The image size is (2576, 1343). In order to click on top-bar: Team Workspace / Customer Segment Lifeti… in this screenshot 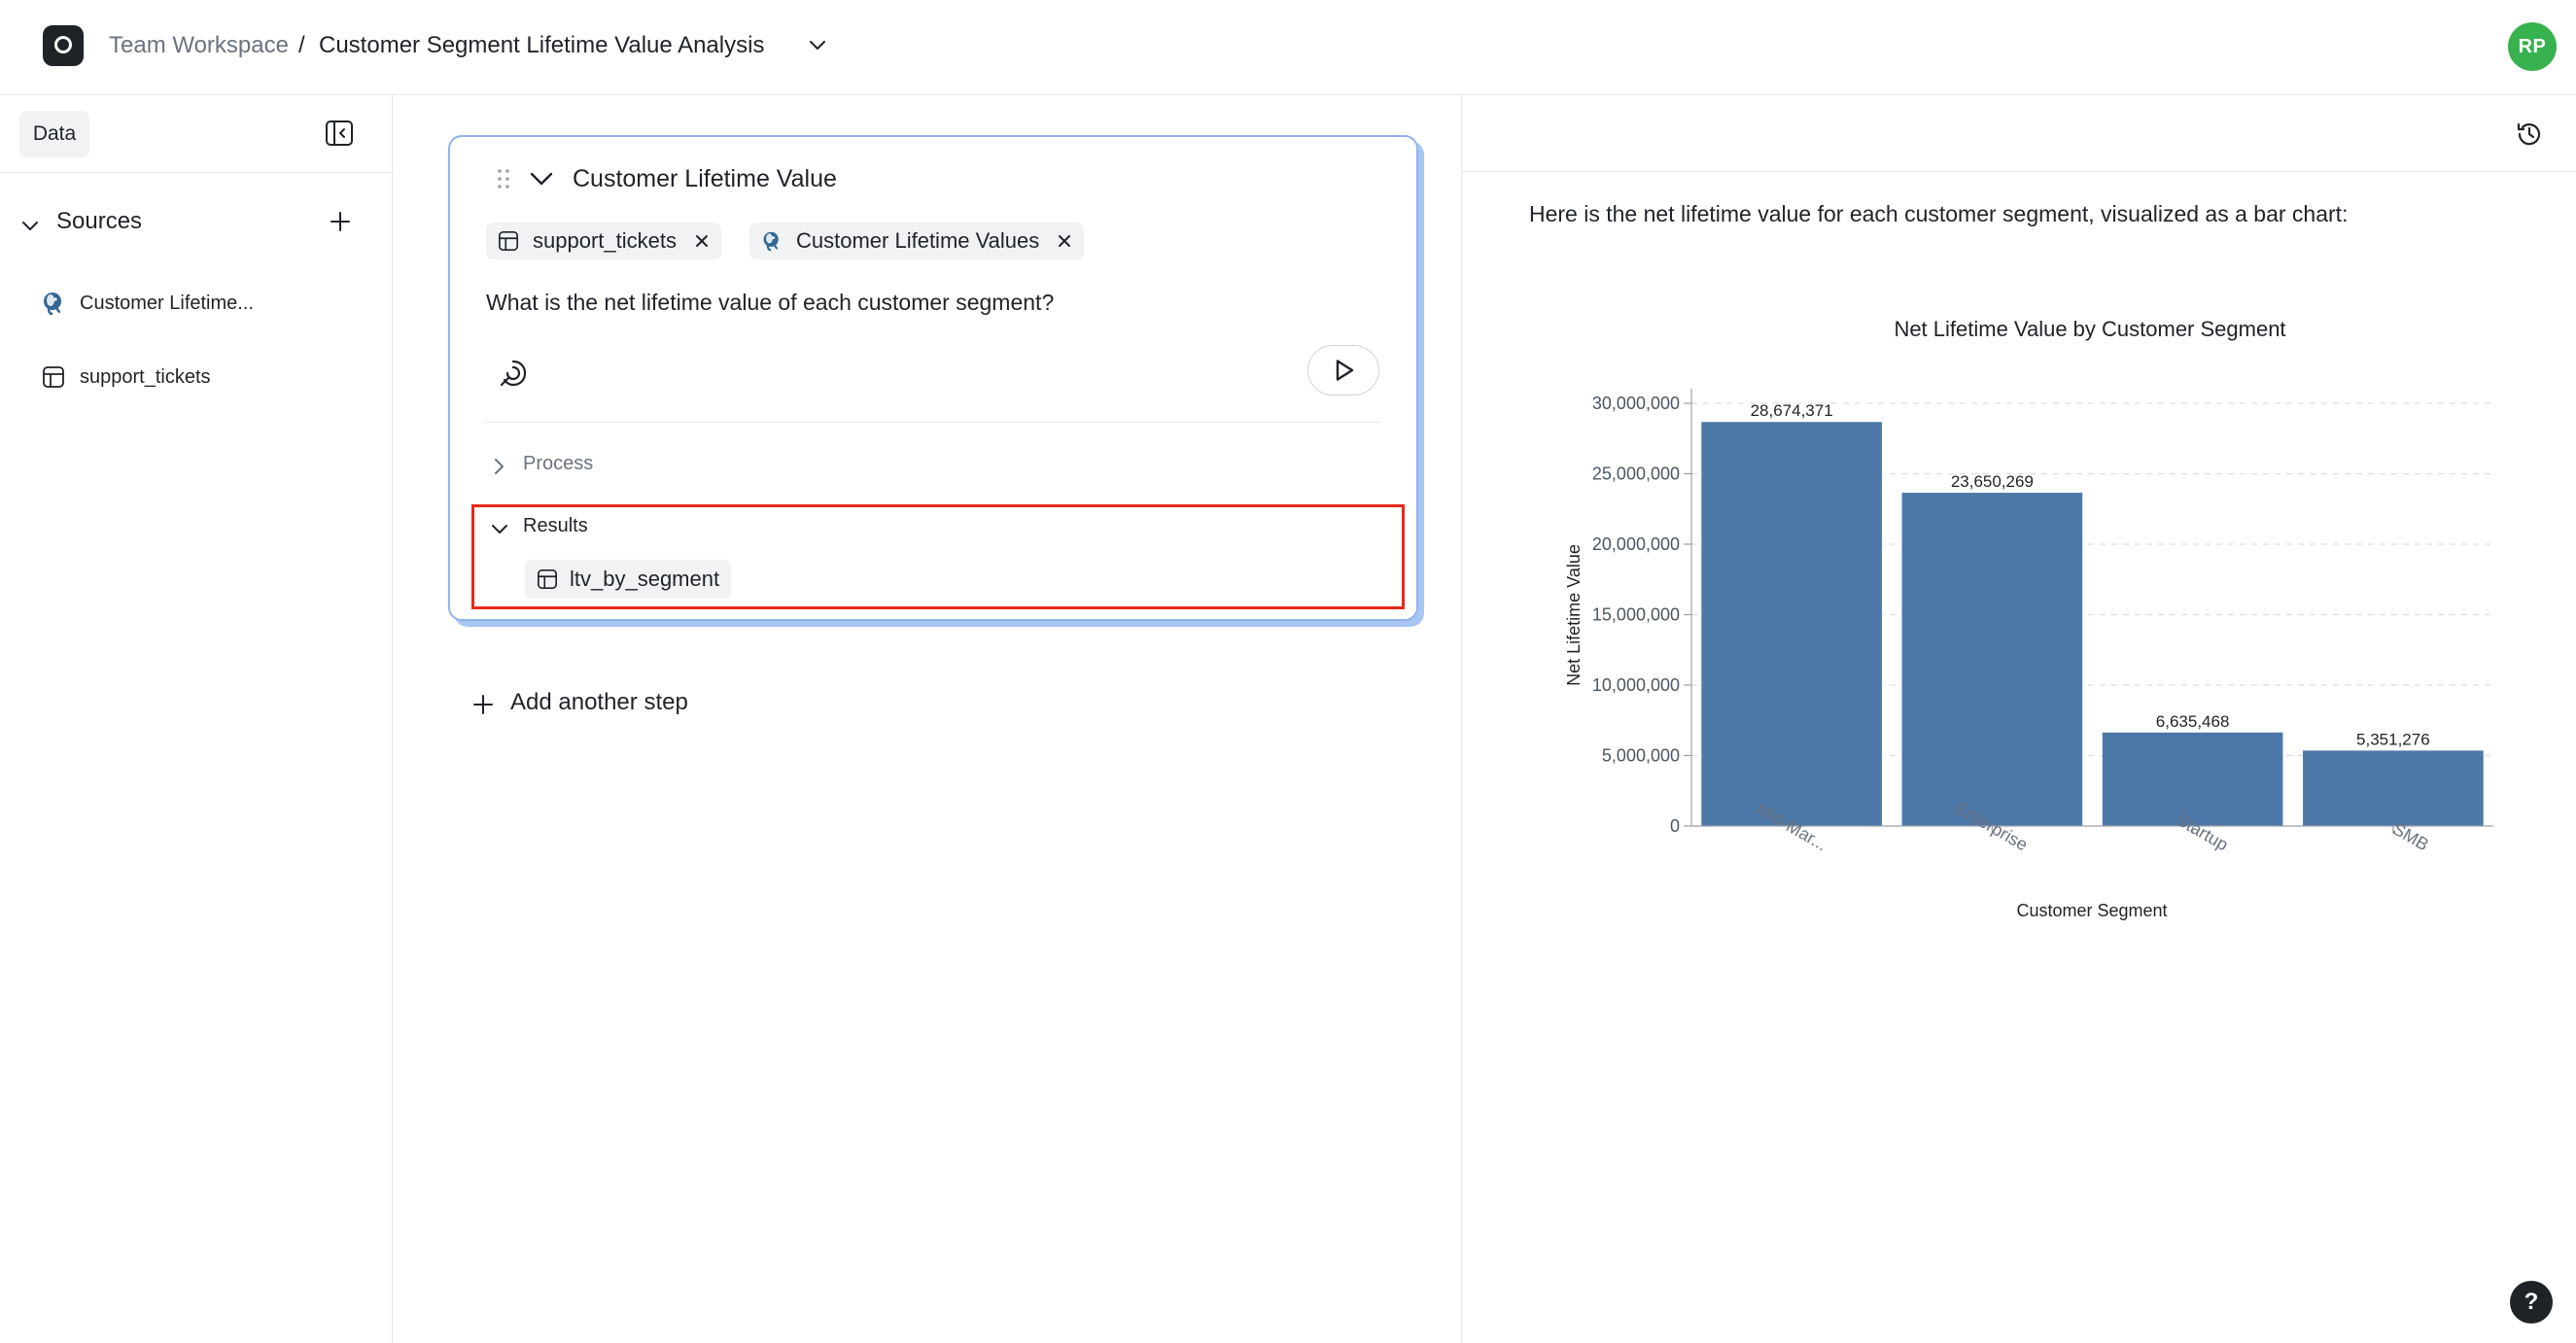, I will do `click(1288, 47)`.